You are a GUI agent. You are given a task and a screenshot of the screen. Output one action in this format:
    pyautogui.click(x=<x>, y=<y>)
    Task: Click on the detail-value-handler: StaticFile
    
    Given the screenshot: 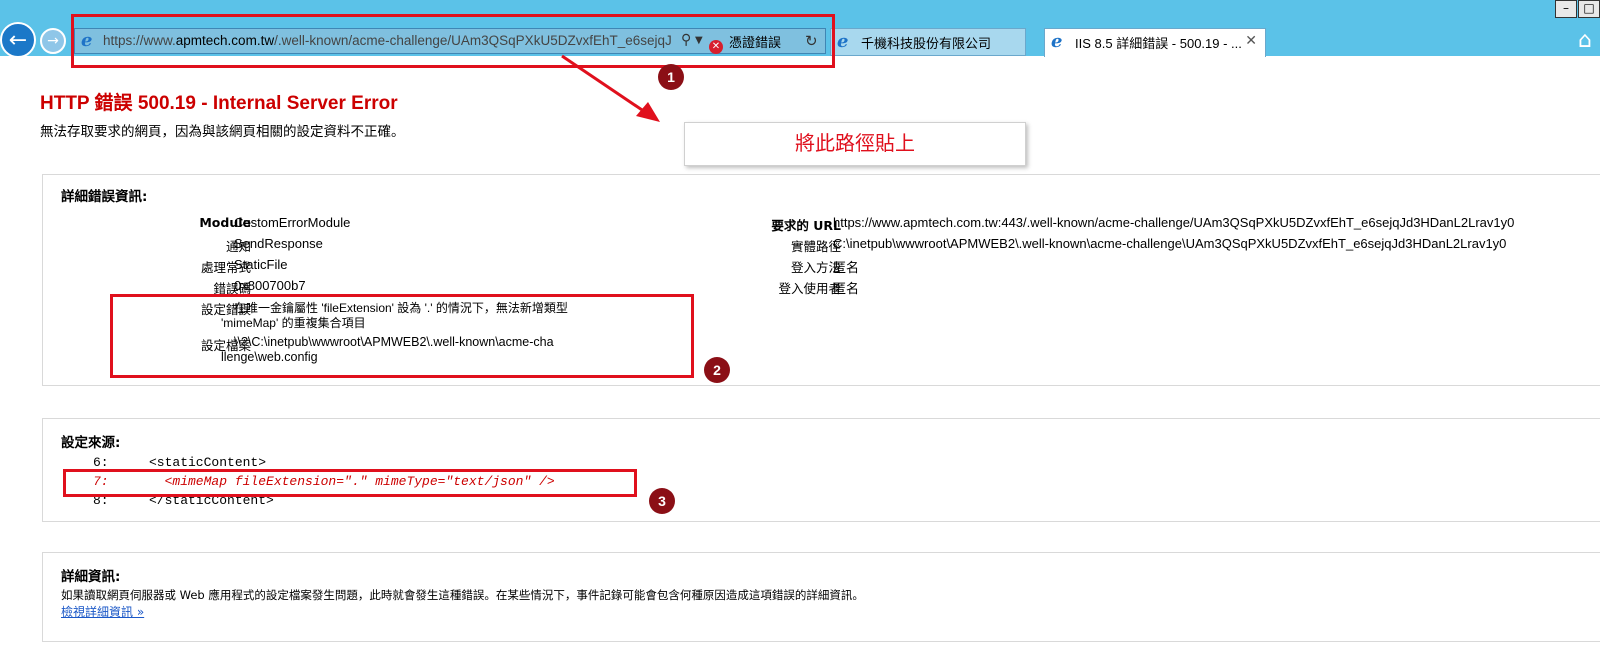 What is the action you would take?
    pyautogui.click(x=261, y=264)
    